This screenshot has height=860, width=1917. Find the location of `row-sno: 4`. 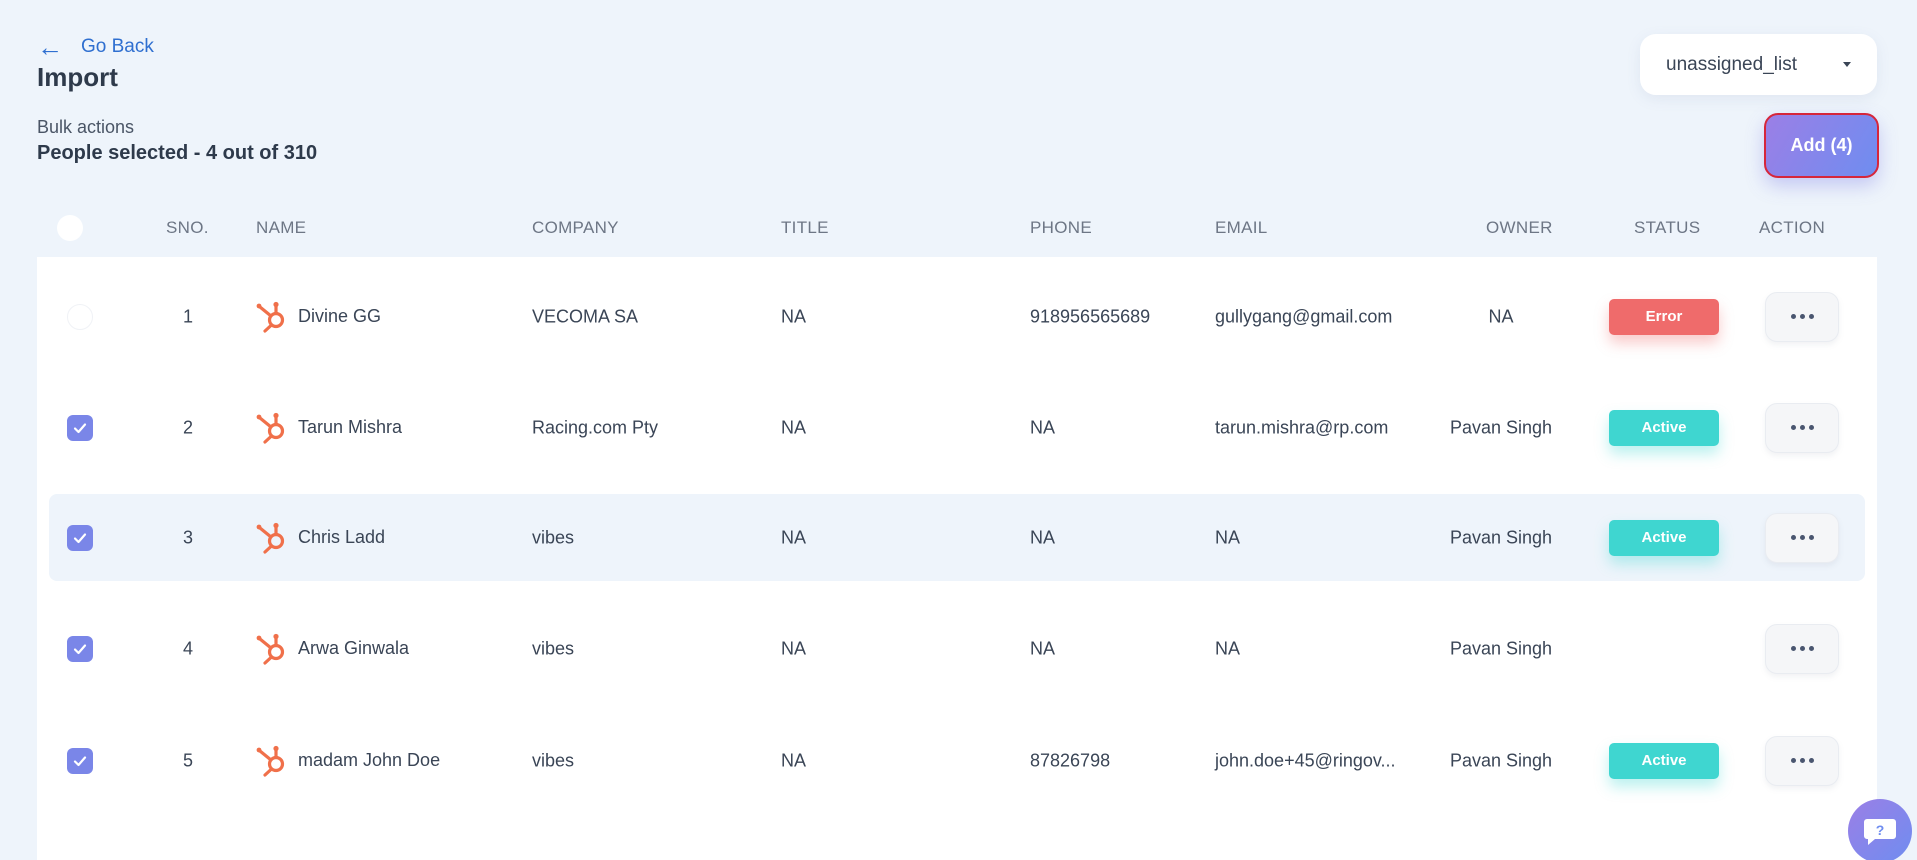

row-sno: 4 is located at coordinates (188, 648).